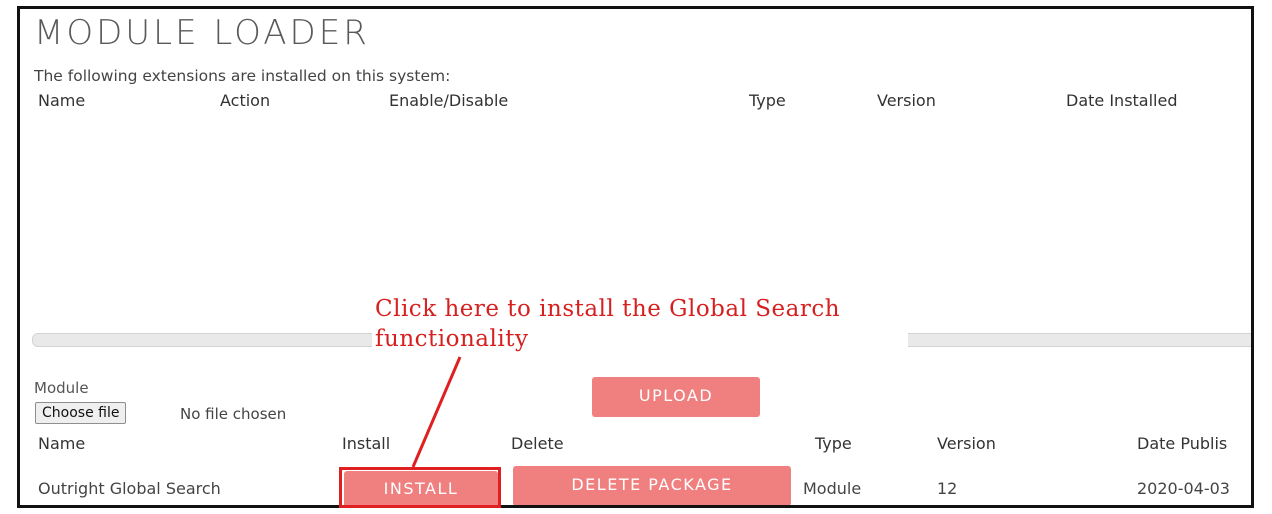 Image resolution: width=1272 pixels, height=514 pixels. I want to click on installed-header-date-installed: Date Installed, so click(1122, 100).